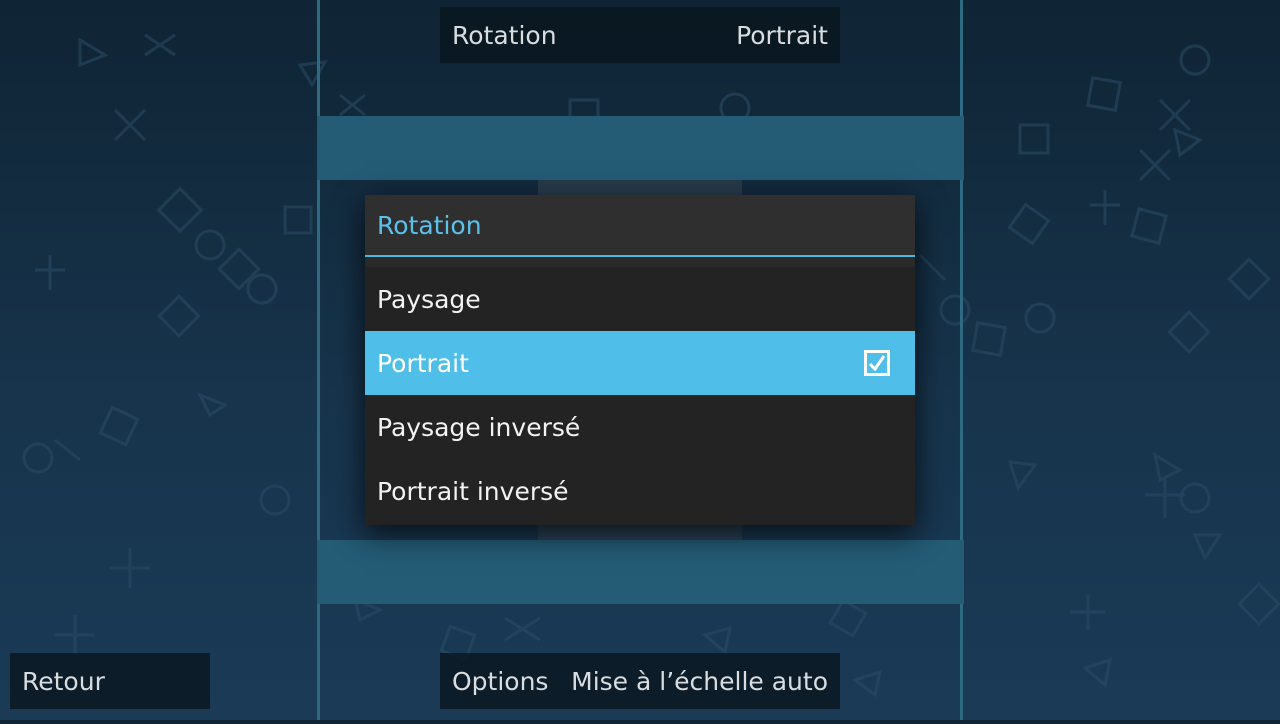  I want to click on option-portrait: Portrait, so click(640, 363).